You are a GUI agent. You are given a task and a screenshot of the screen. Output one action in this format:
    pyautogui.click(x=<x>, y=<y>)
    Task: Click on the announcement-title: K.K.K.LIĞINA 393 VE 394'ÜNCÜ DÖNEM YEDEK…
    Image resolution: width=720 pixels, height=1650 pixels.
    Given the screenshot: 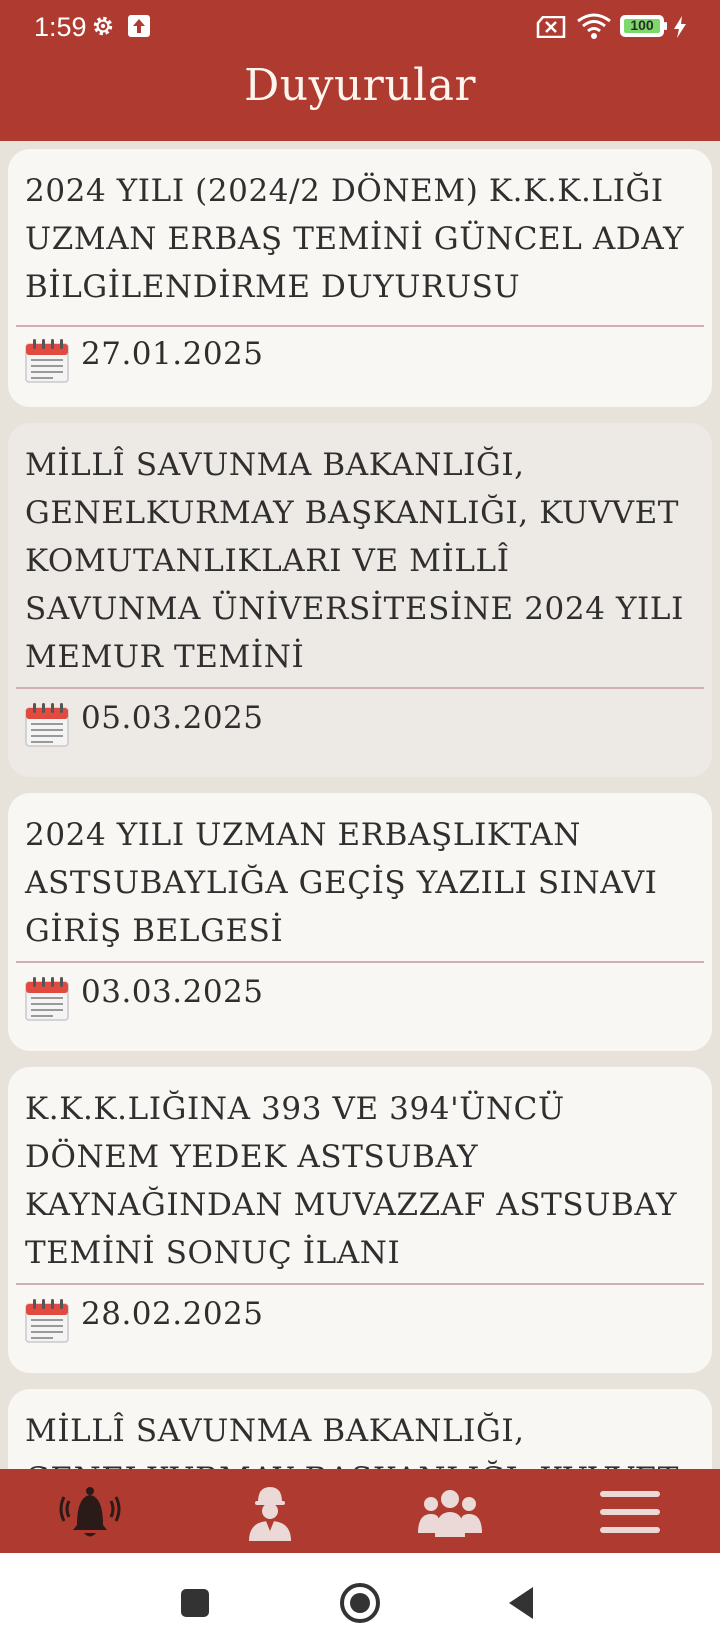 What is the action you would take?
    pyautogui.click(x=351, y=1181)
    